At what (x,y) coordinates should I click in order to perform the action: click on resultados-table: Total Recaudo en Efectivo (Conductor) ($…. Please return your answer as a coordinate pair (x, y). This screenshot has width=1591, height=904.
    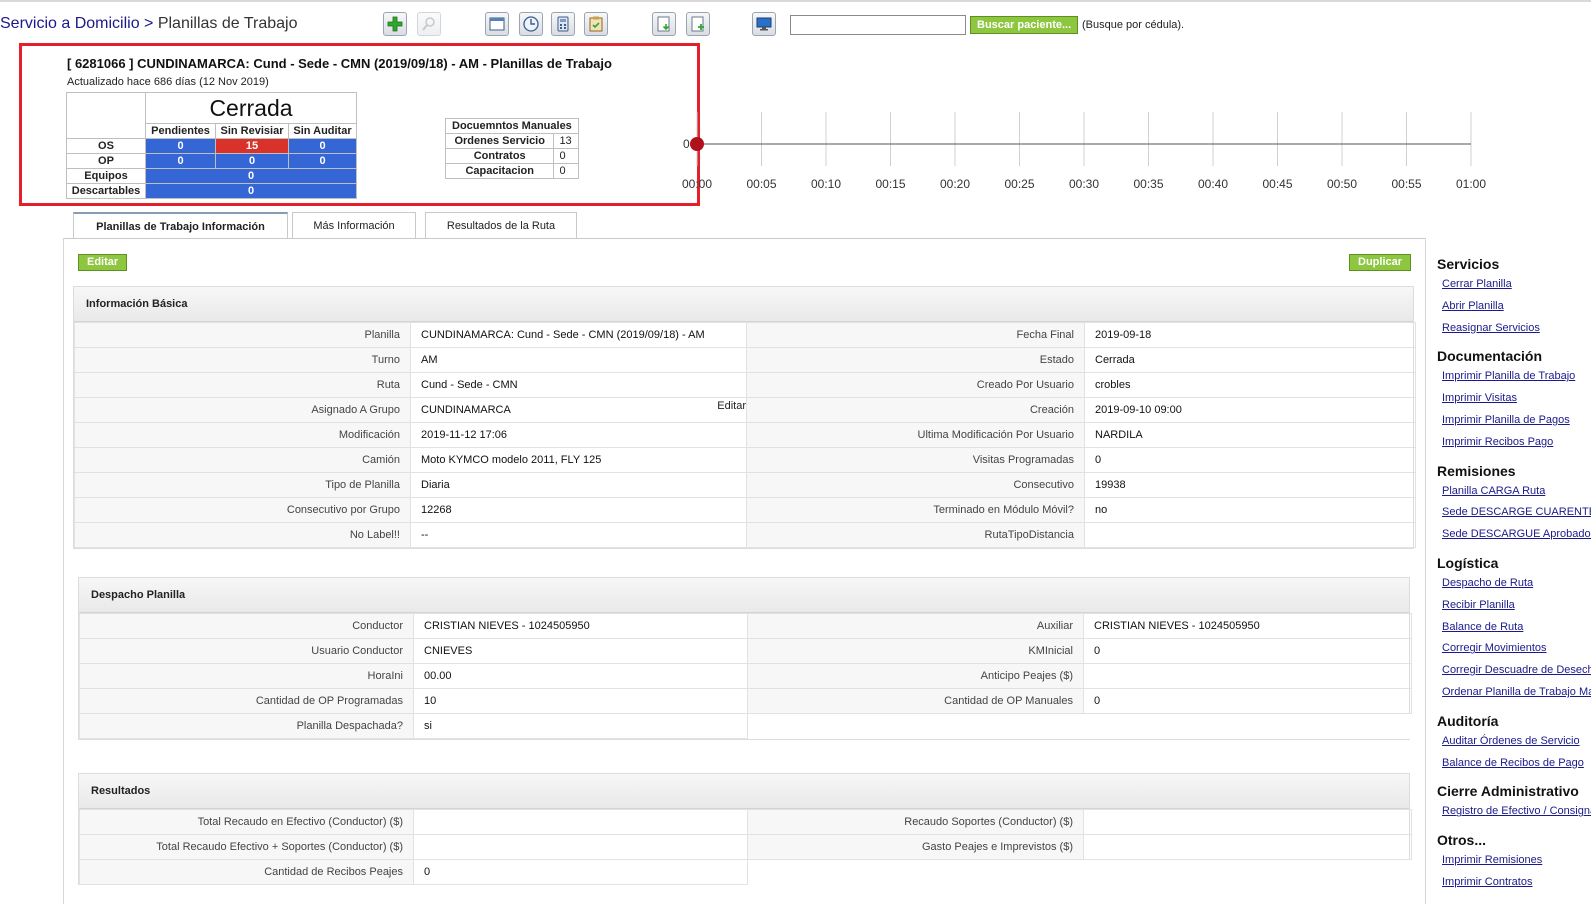
    Looking at the image, I should click on (745, 847).